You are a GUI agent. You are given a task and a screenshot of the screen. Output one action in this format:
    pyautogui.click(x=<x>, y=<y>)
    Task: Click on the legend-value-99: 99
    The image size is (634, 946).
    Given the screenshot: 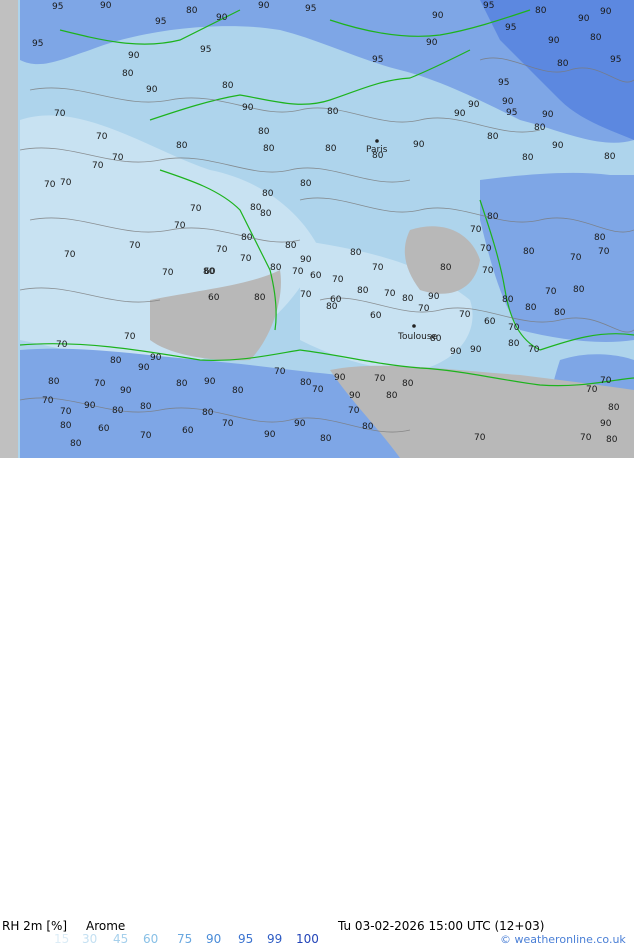 What is the action you would take?
    pyautogui.click(x=275, y=939)
    